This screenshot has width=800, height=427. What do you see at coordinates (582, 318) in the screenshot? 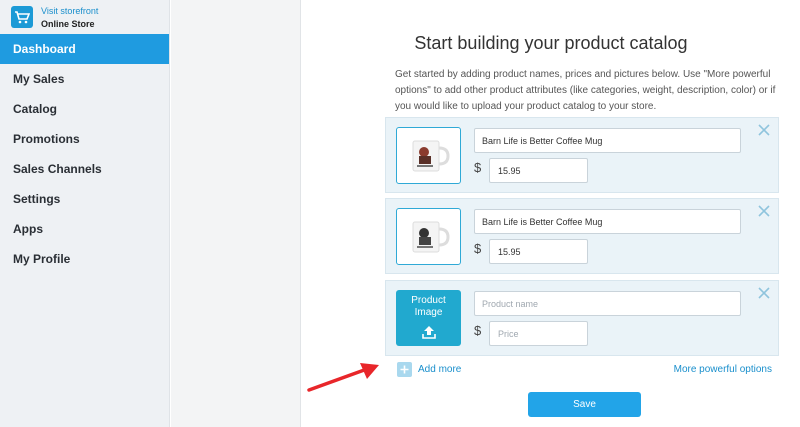
I see `new-product-row: Product Image $` at bounding box center [582, 318].